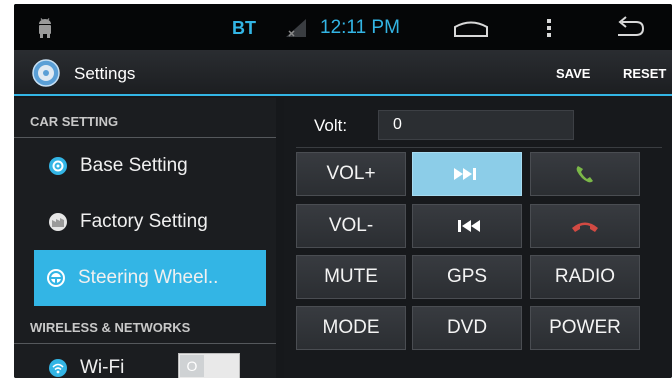  Describe the element at coordinates (244, 28) in the screenshot. I see `bluetooth-status-label: BT` at that location.